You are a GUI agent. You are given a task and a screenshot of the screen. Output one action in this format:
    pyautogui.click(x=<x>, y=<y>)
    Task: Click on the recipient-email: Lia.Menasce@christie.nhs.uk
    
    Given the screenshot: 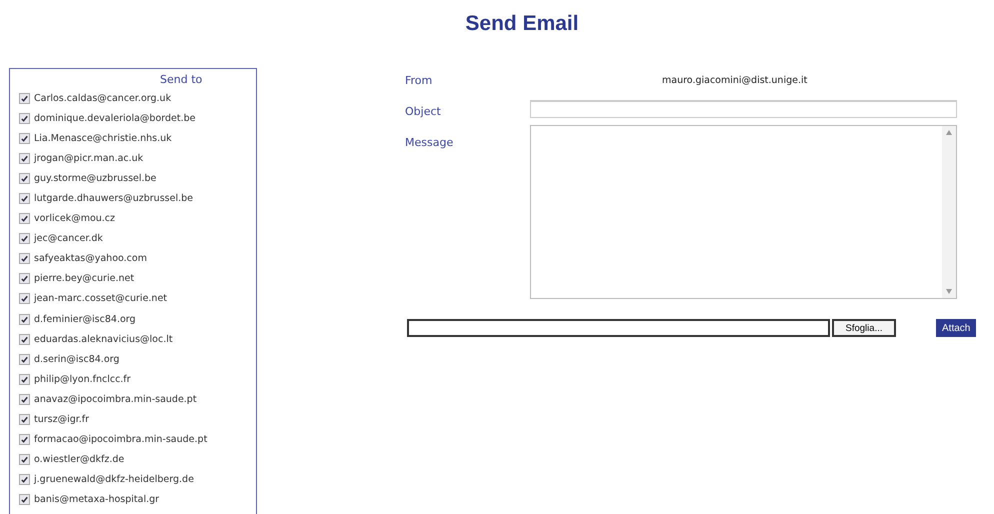 What is the action you would take?
    pyautogui.click(x=103, y=138)
    